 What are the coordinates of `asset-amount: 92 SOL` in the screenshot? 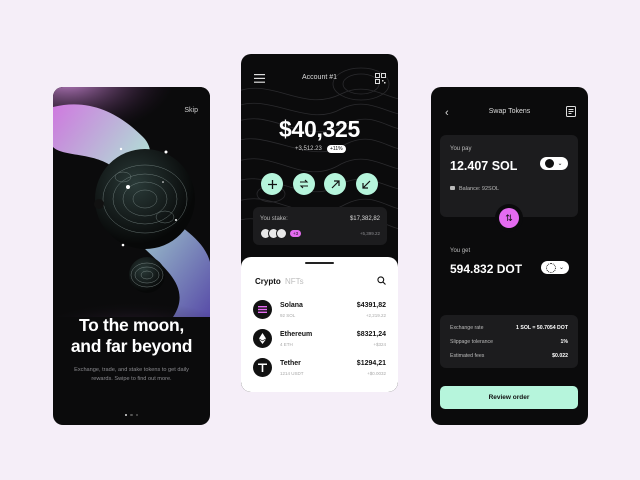 It's located at (288, 315).